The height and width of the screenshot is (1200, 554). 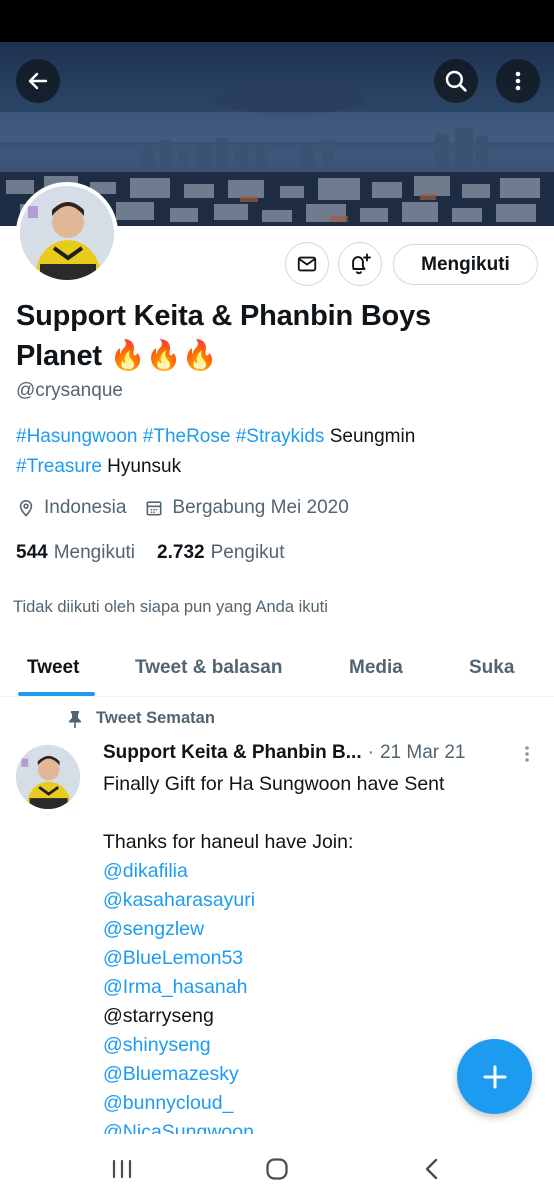 I want to click on tweet-header: Support Keita & Phanbin B... · 21 Mar 21, so click(x=303, y=753).